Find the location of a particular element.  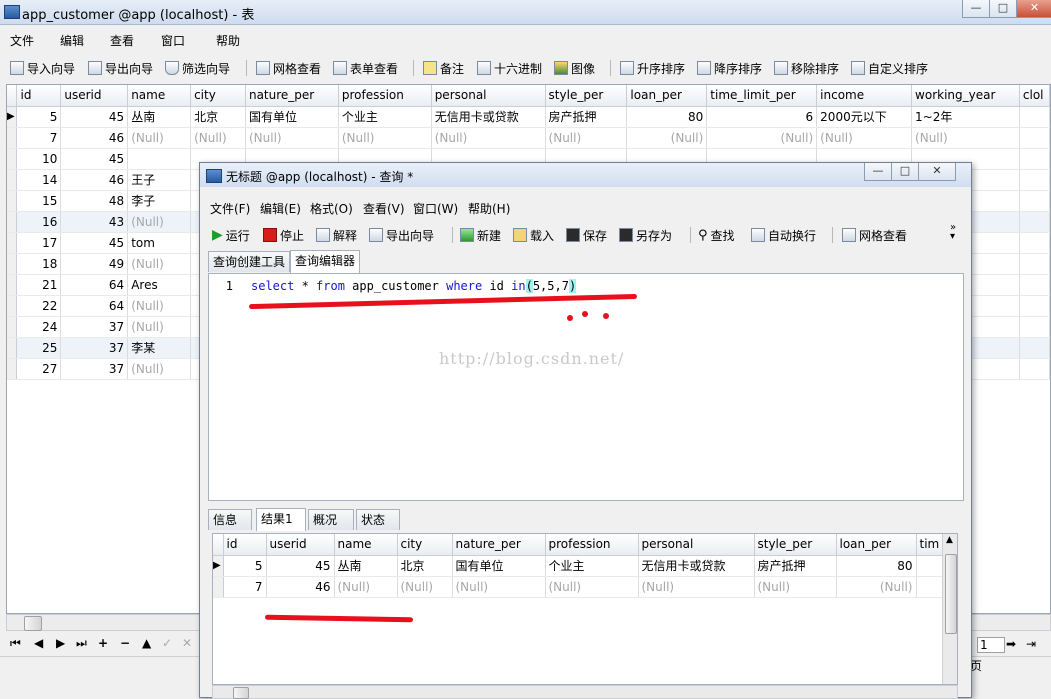

query-maximize-button: □ is located at coordinates (905, 172).